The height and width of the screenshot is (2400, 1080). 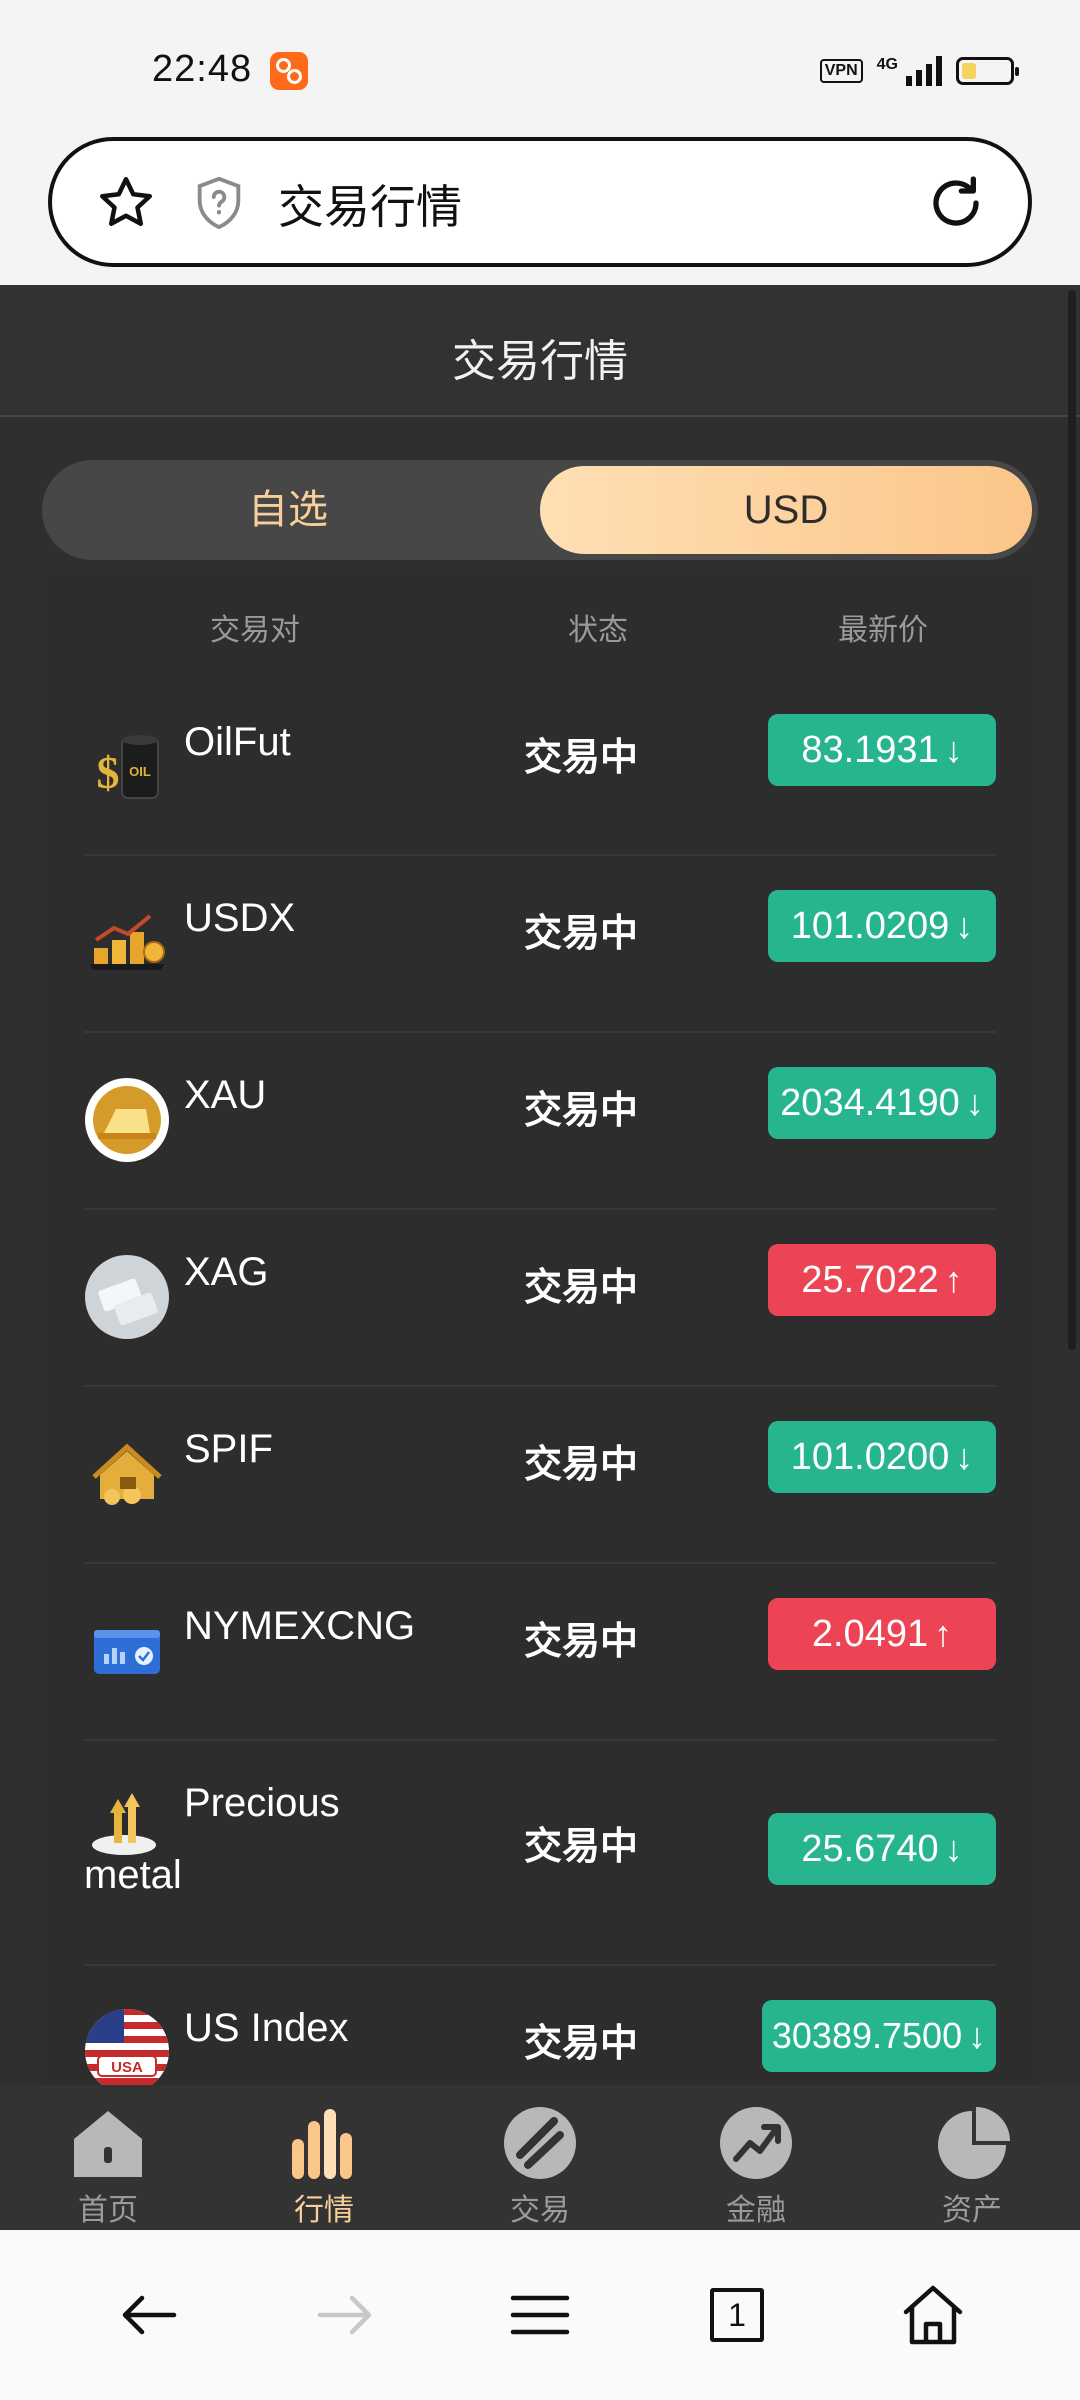 I want to click on network-type: 4G, so click(x=887, y=64).